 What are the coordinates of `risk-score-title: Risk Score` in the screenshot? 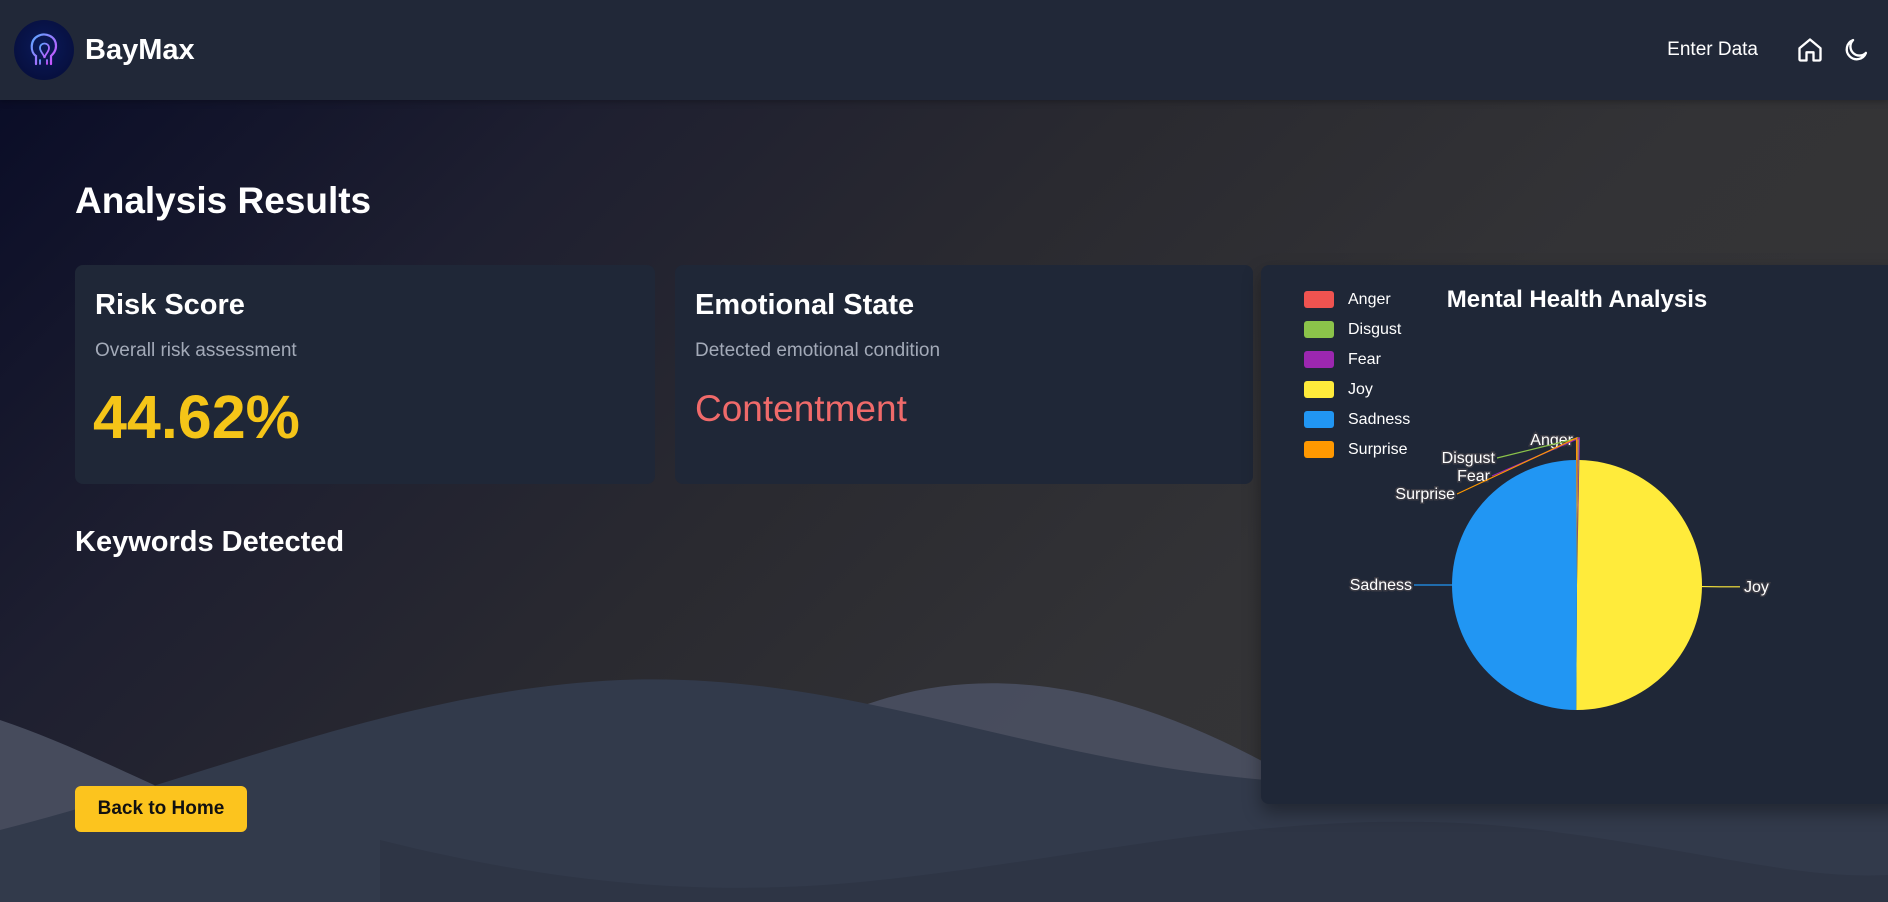 It's located at (170, 305).